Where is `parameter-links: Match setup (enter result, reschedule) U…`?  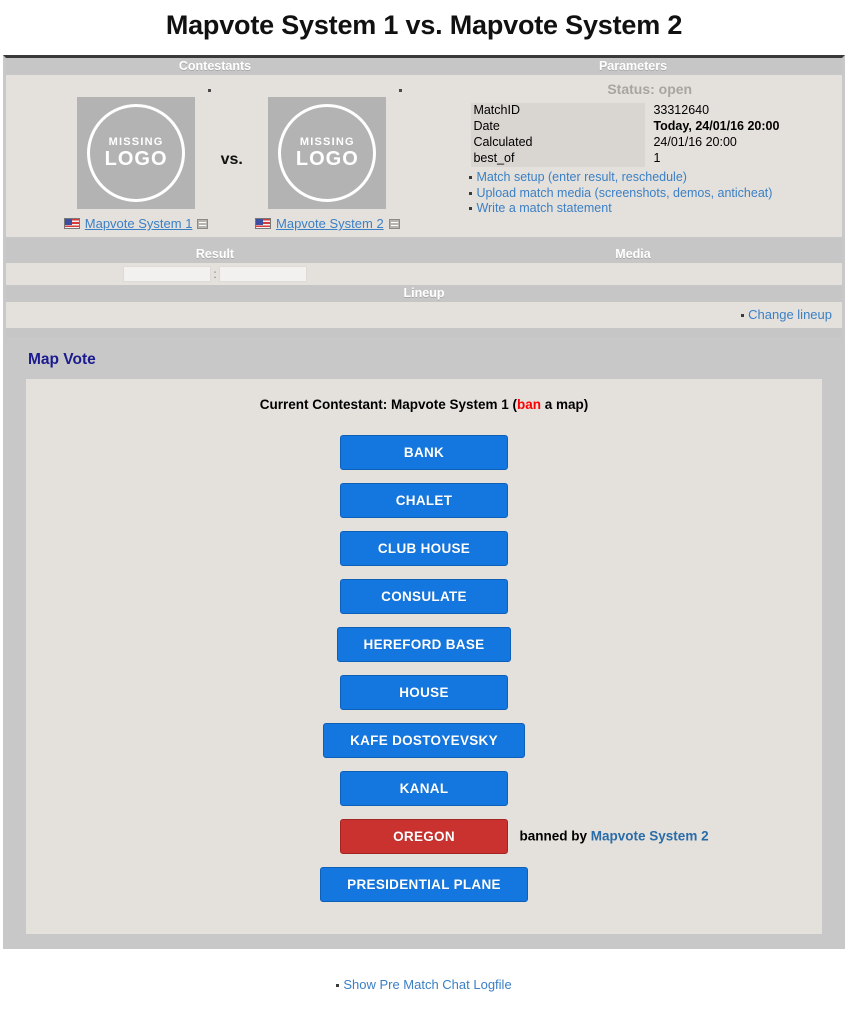 parameter-links: Match setup (enter result, reschedule) U… is located at coordinates (651, 193).